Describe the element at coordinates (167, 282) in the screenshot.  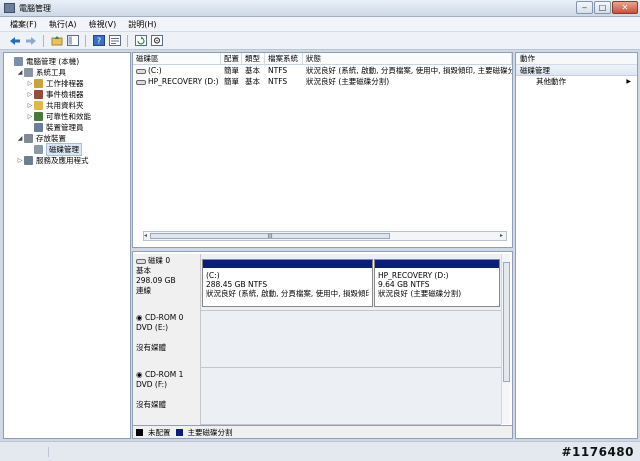
I see `disk-label: 磁碟 0 基本 298.09 GB 連線` at that location.